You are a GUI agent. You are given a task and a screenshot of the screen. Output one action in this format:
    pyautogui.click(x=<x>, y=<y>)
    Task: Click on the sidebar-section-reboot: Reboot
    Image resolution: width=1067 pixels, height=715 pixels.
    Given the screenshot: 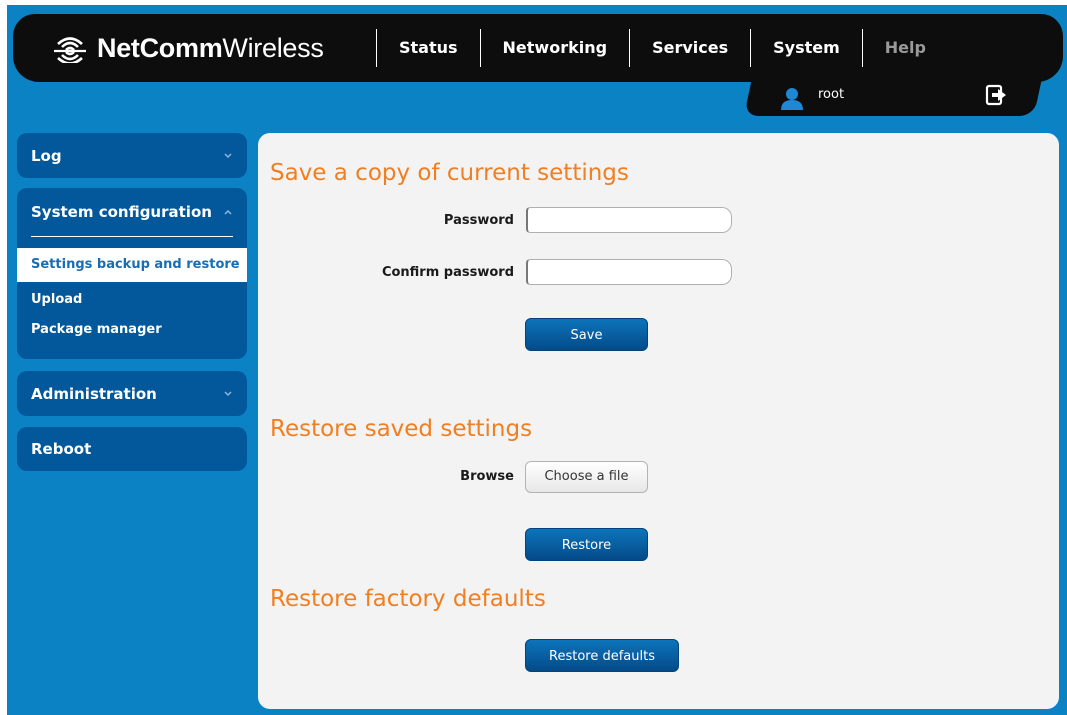 What is the action you would take?
    pyautogui.click(x=132, y=449)
    